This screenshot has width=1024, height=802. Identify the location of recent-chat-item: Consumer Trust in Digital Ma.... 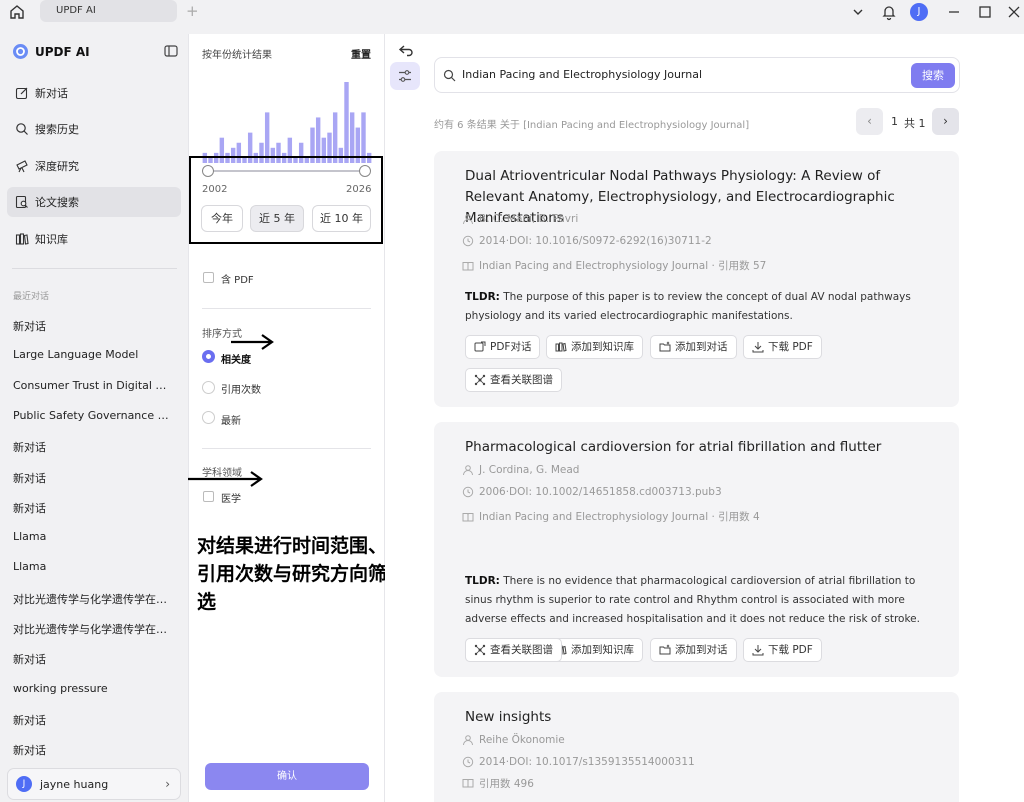
(94, 385).